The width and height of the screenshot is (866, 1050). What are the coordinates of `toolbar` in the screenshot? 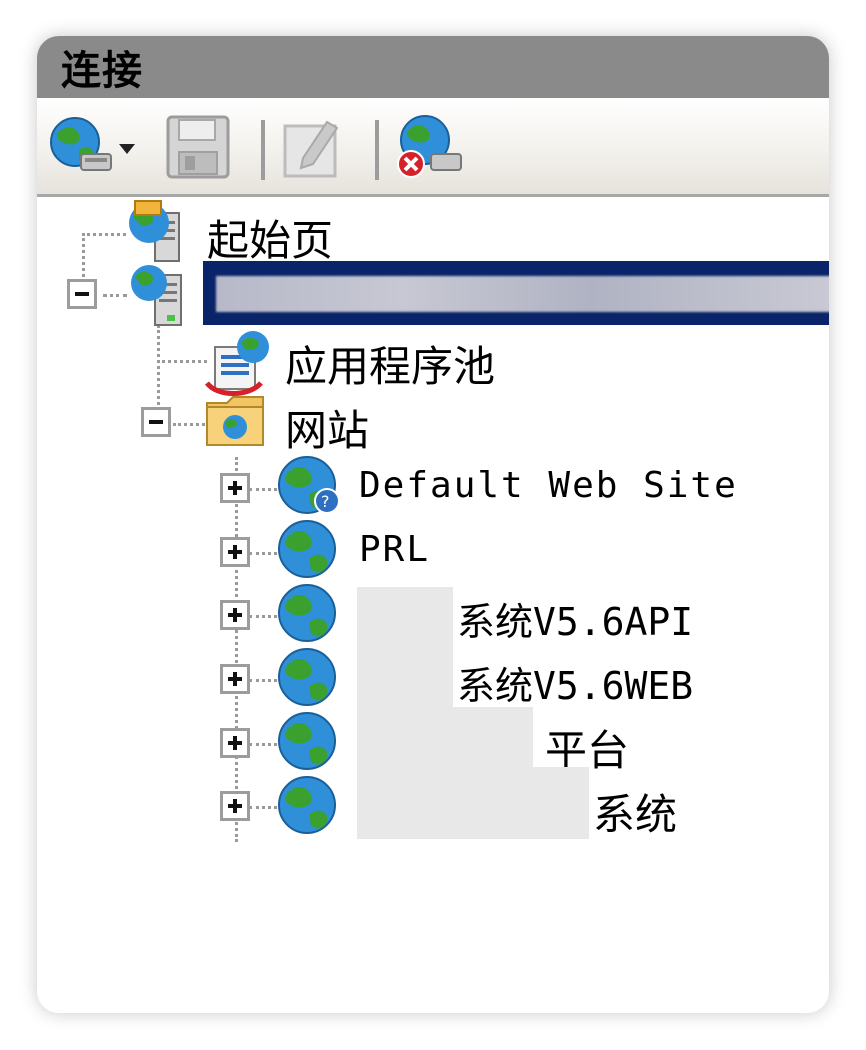 It's located at (433, 147).